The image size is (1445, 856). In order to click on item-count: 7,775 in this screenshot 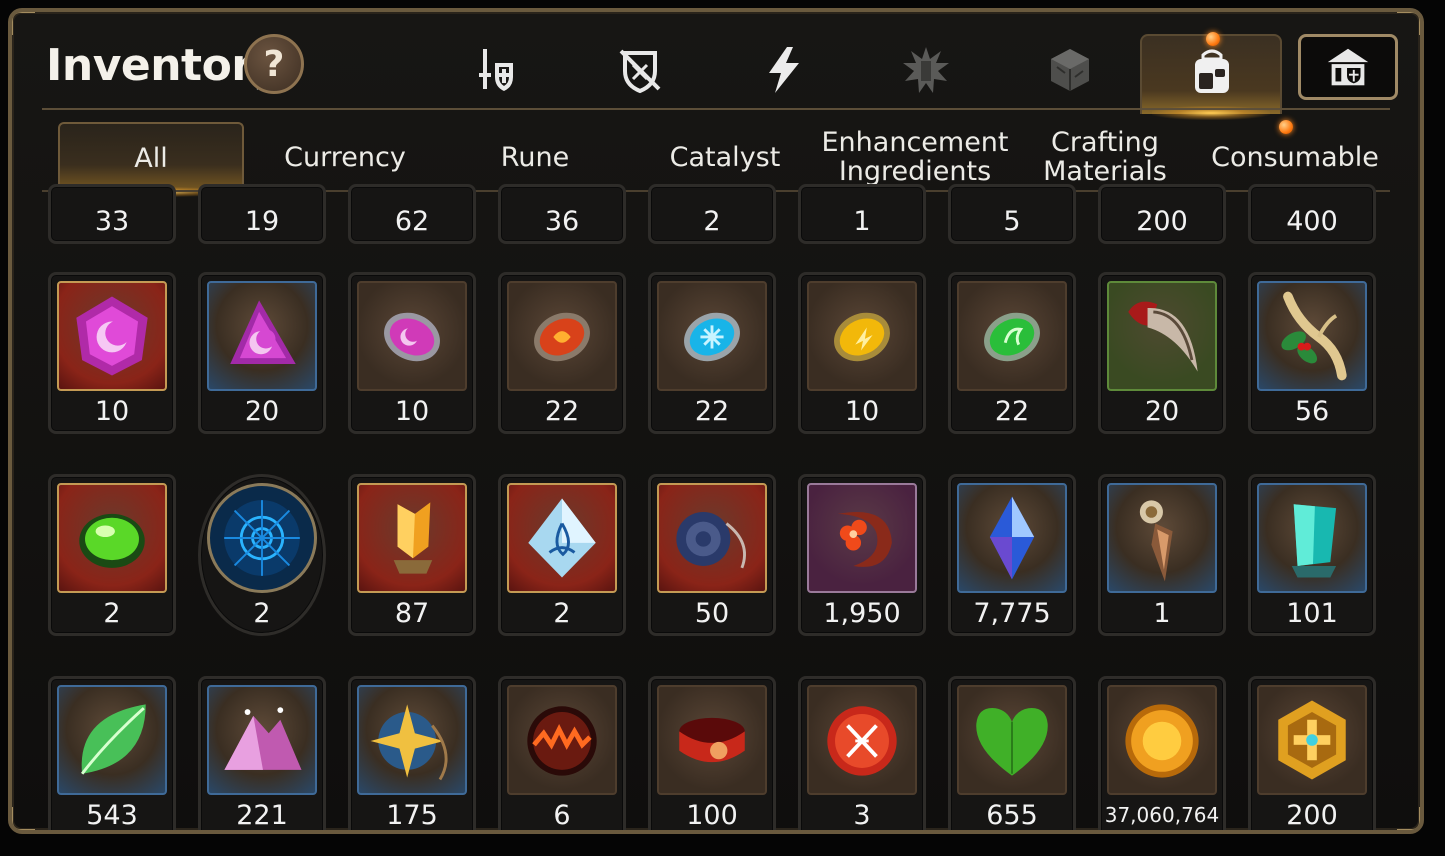, I will do `click(1012, 613)`.